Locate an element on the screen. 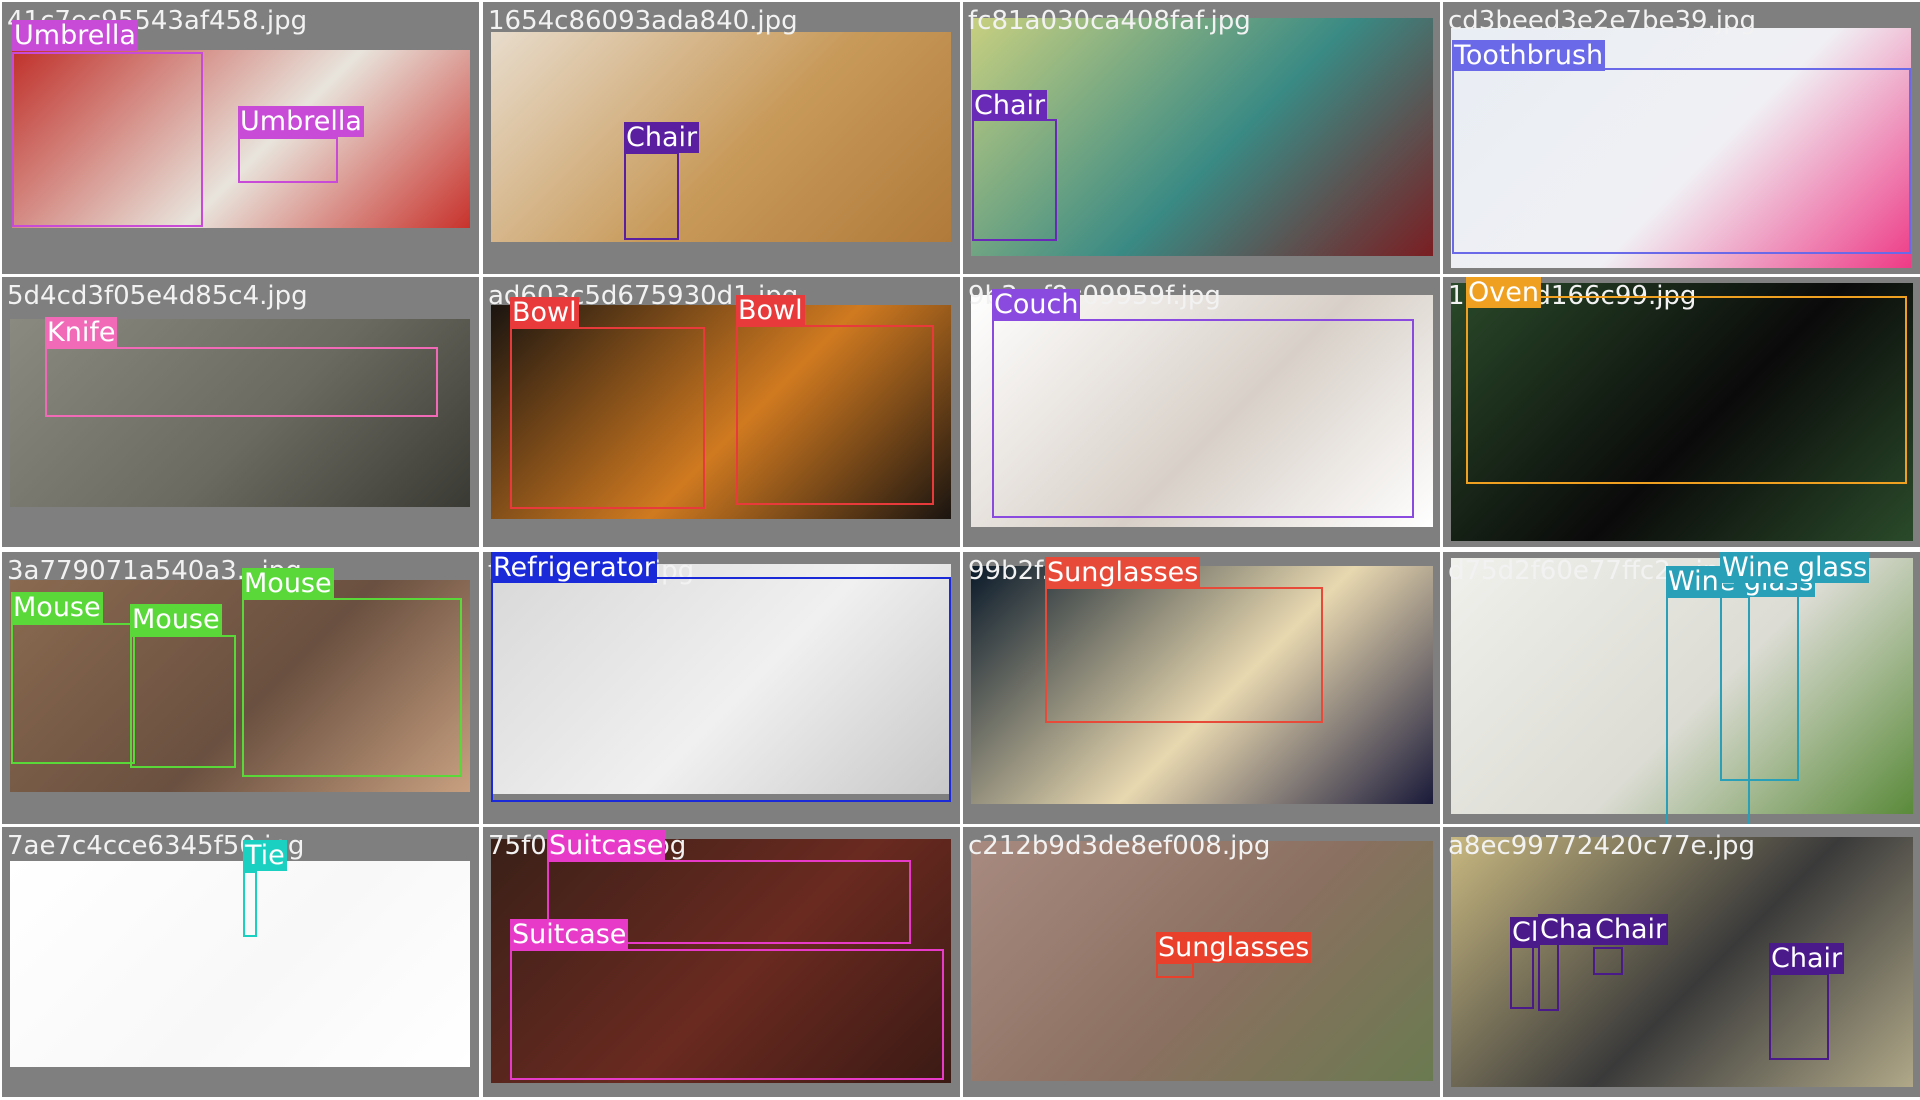  result-tile: f...3c64c90c.jpgRefrigerator is located at coordinates (721, 688).